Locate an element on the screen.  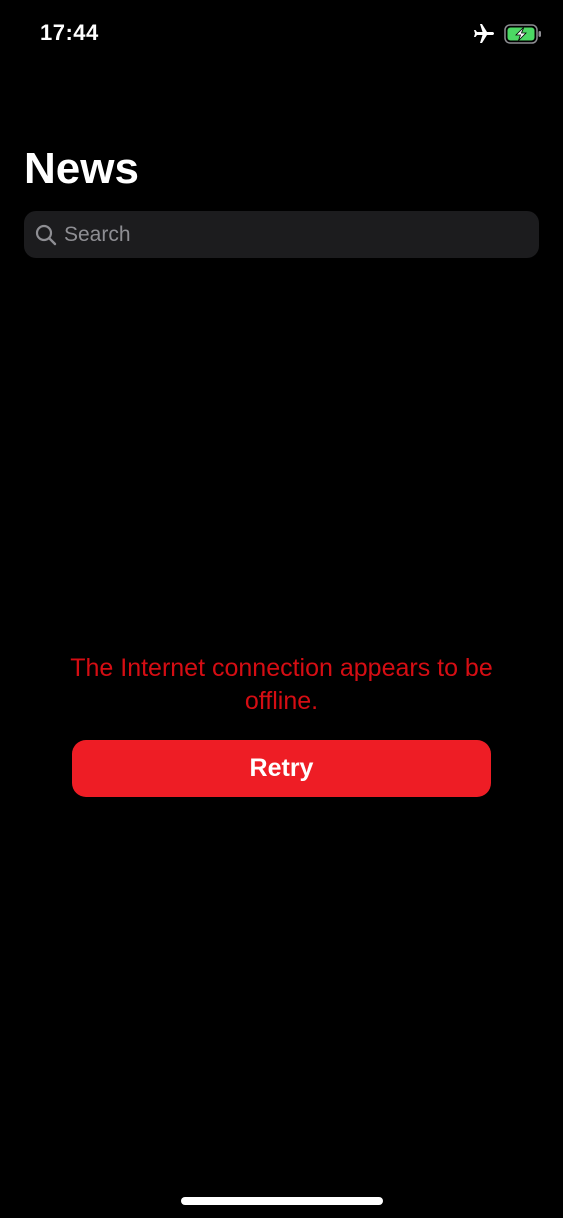
status-bar: 17:44 is located at coordinates (281, 35).